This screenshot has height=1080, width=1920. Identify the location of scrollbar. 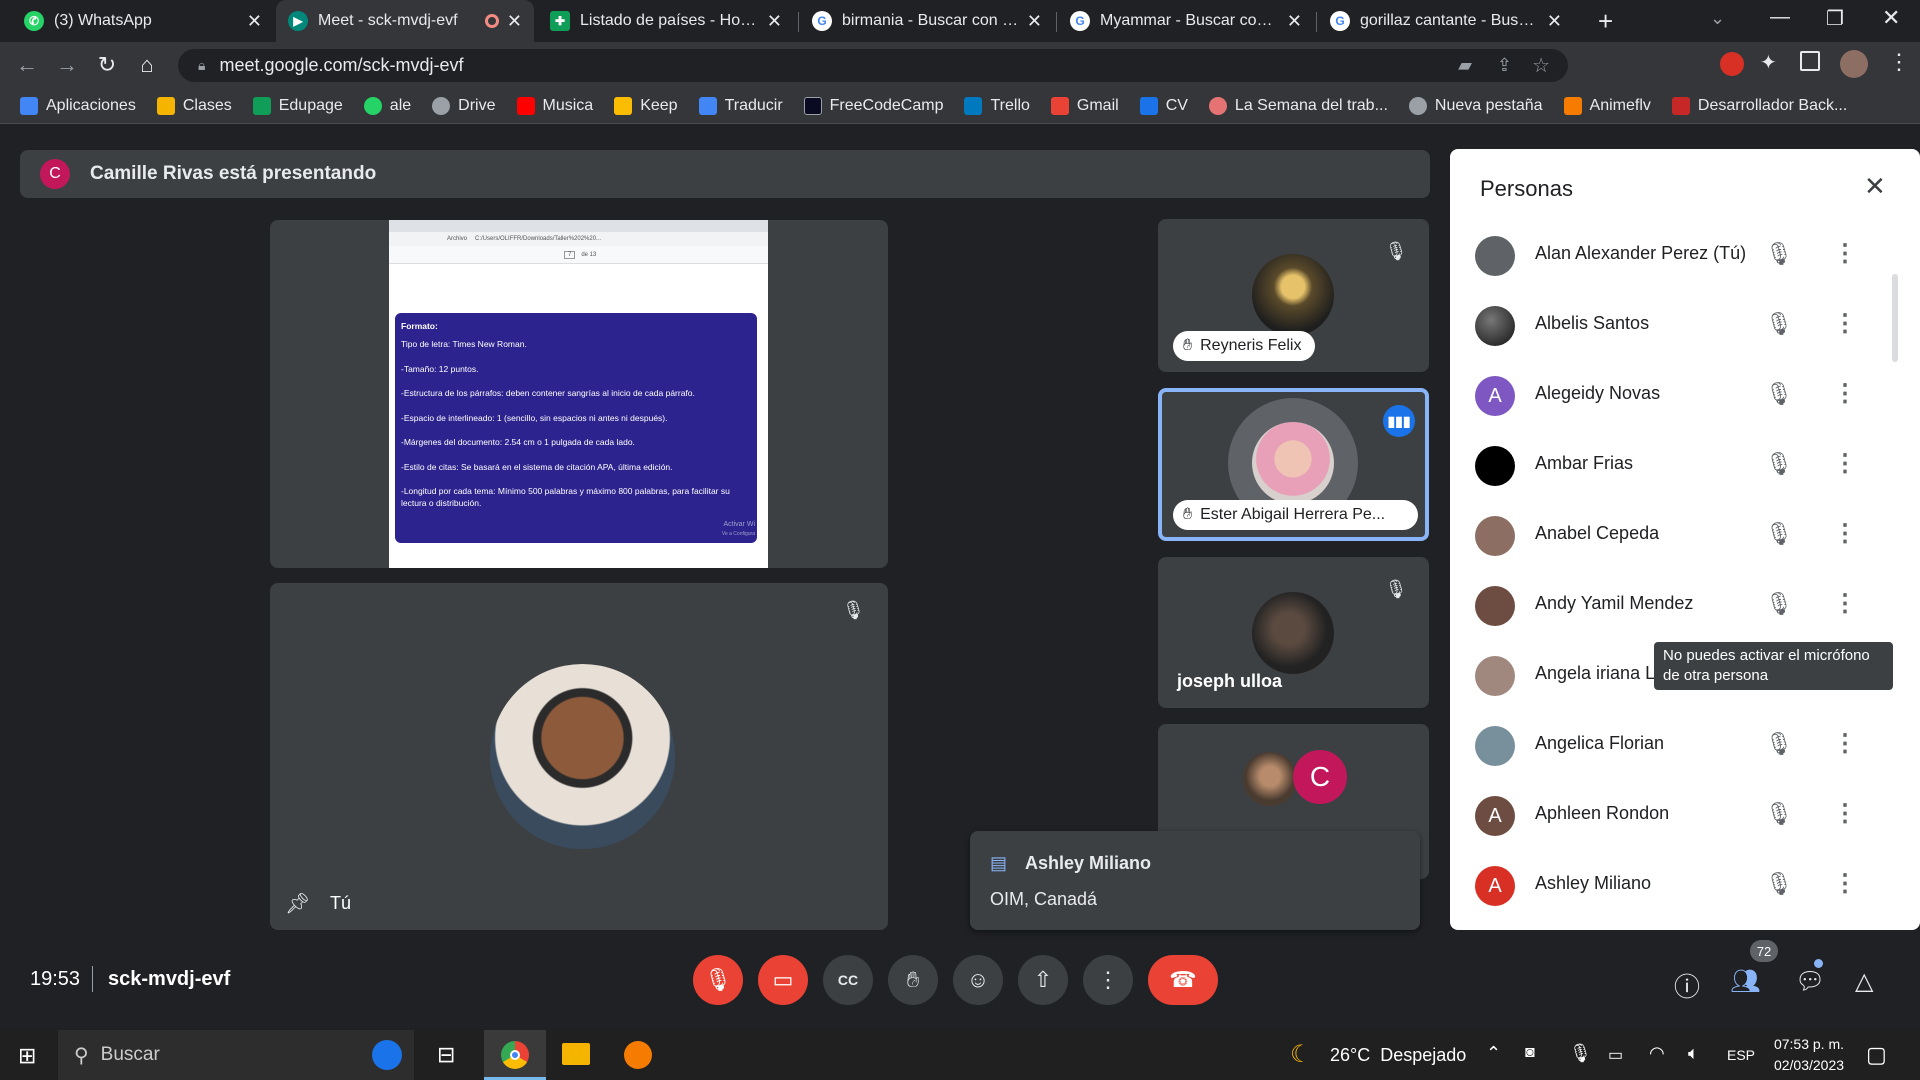
(1895, 318).